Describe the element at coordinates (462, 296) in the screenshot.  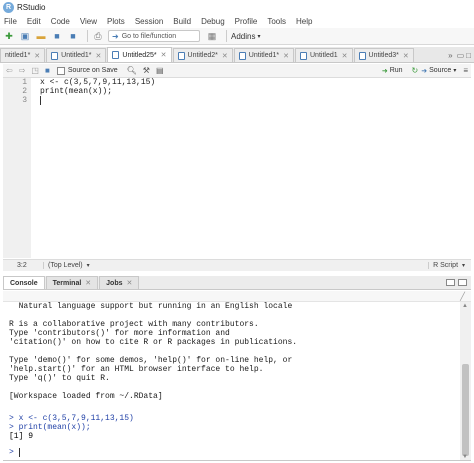
I see `clear-console-icon: ╱` at that location.